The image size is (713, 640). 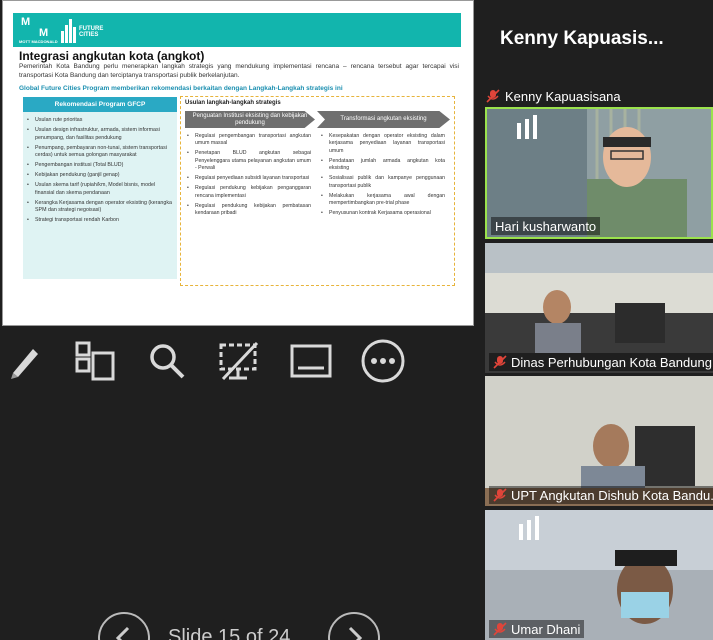 I want to click on slide-counter: Slide 15 of 24, so click(x=229, y=633).